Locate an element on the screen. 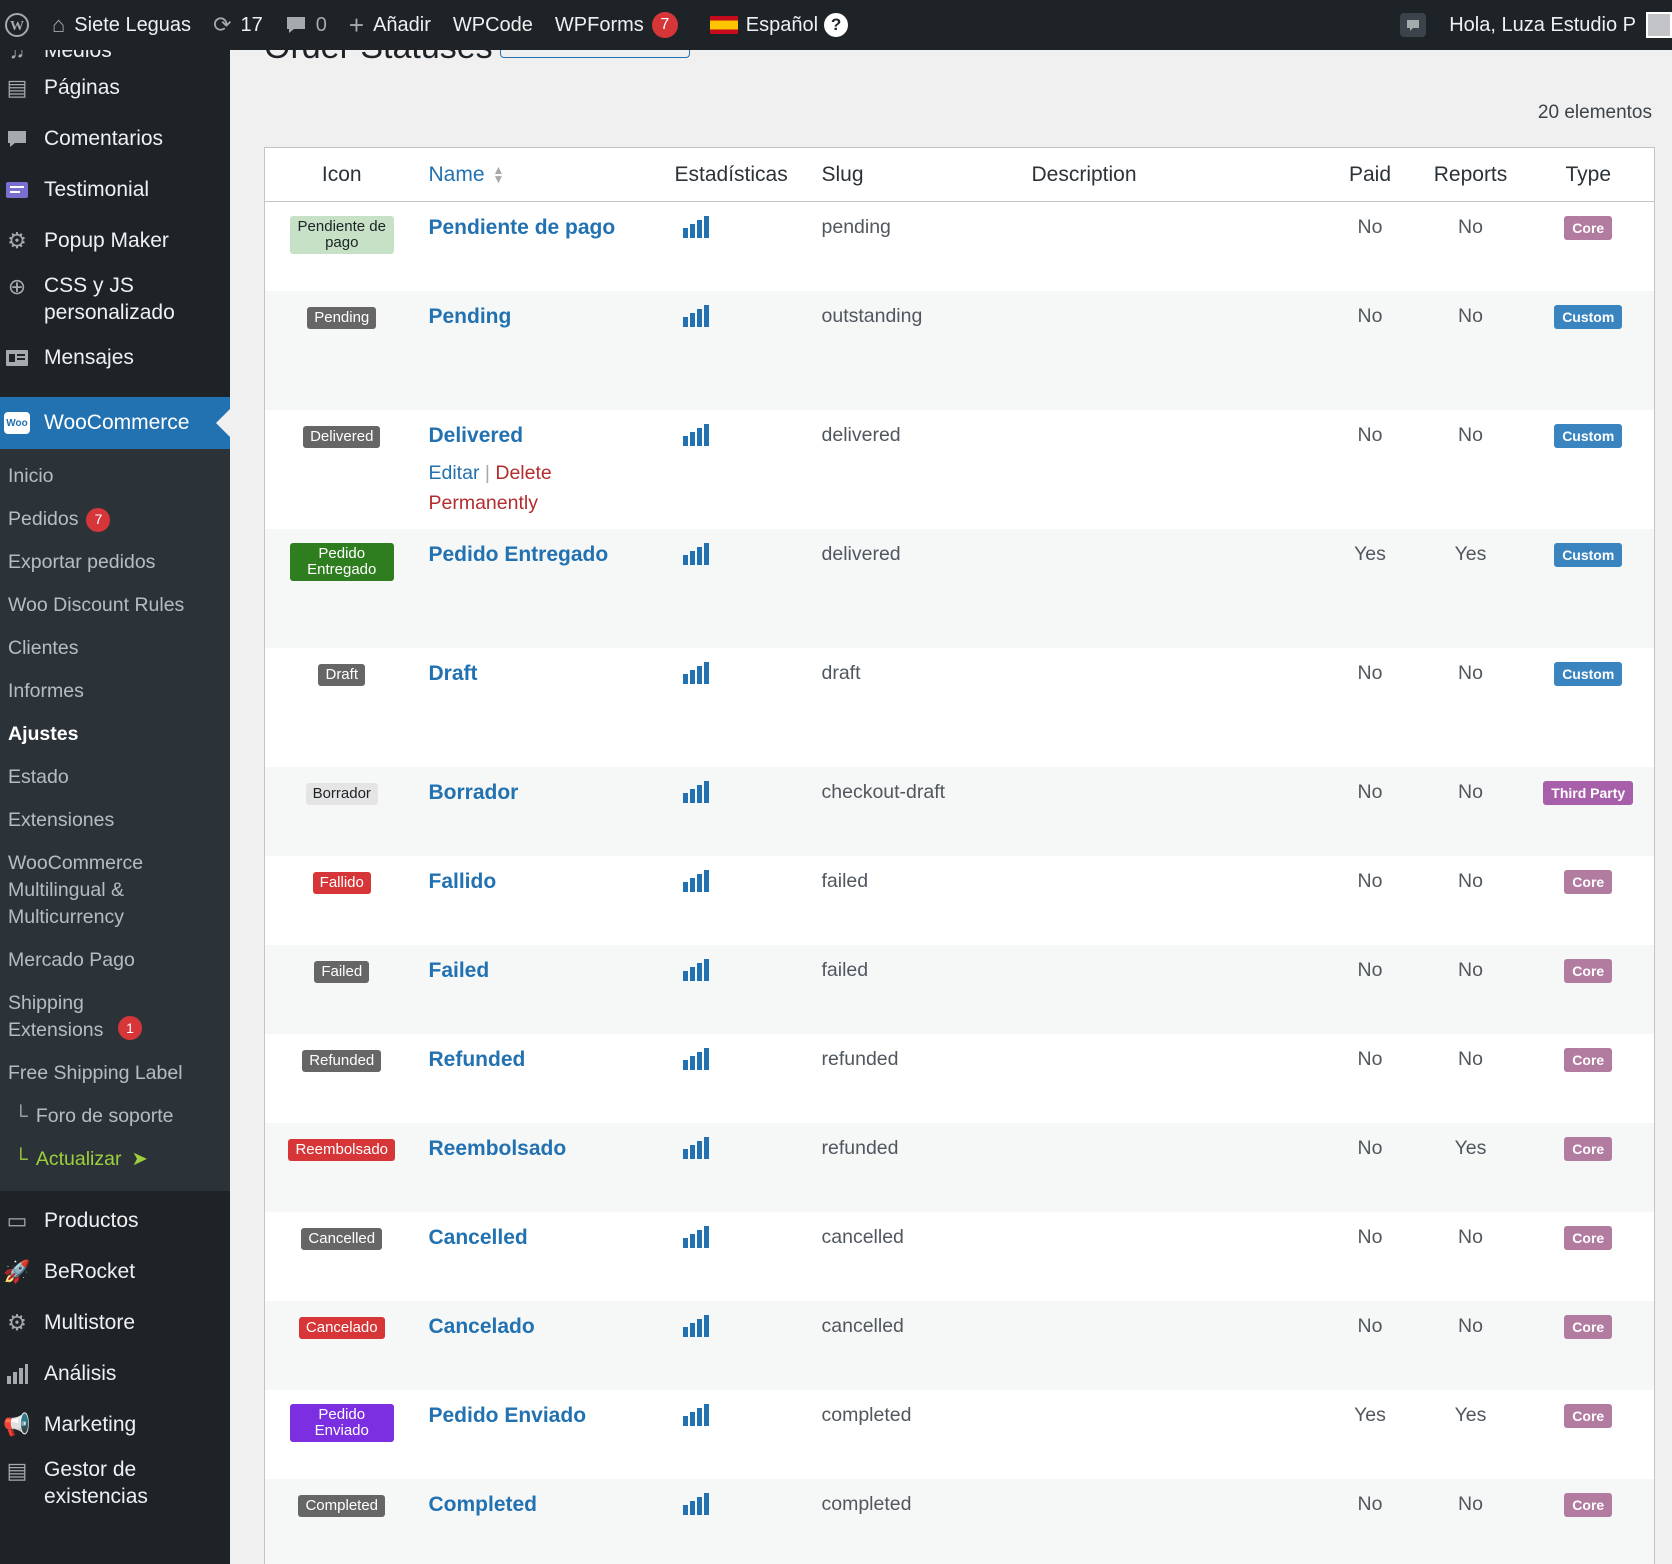 The image size is (1672, 1564). description-cell is located at coordinates (1172, 1078).